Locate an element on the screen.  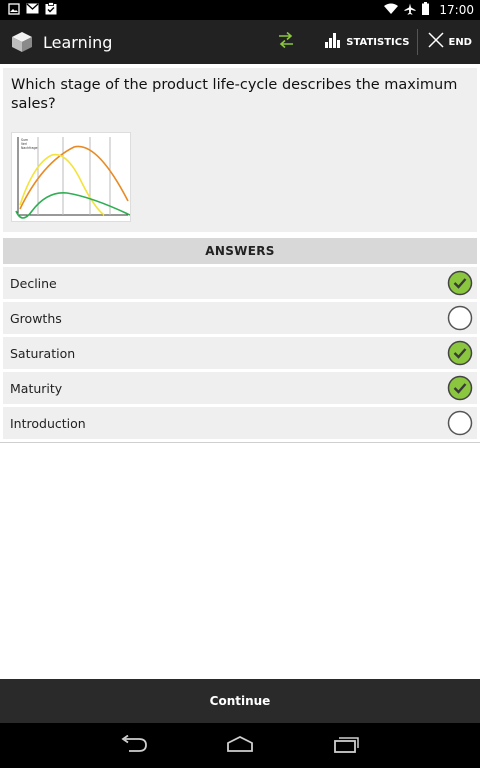
action-bar: Learning STATISTICS END is located at coordinates (240, 42).